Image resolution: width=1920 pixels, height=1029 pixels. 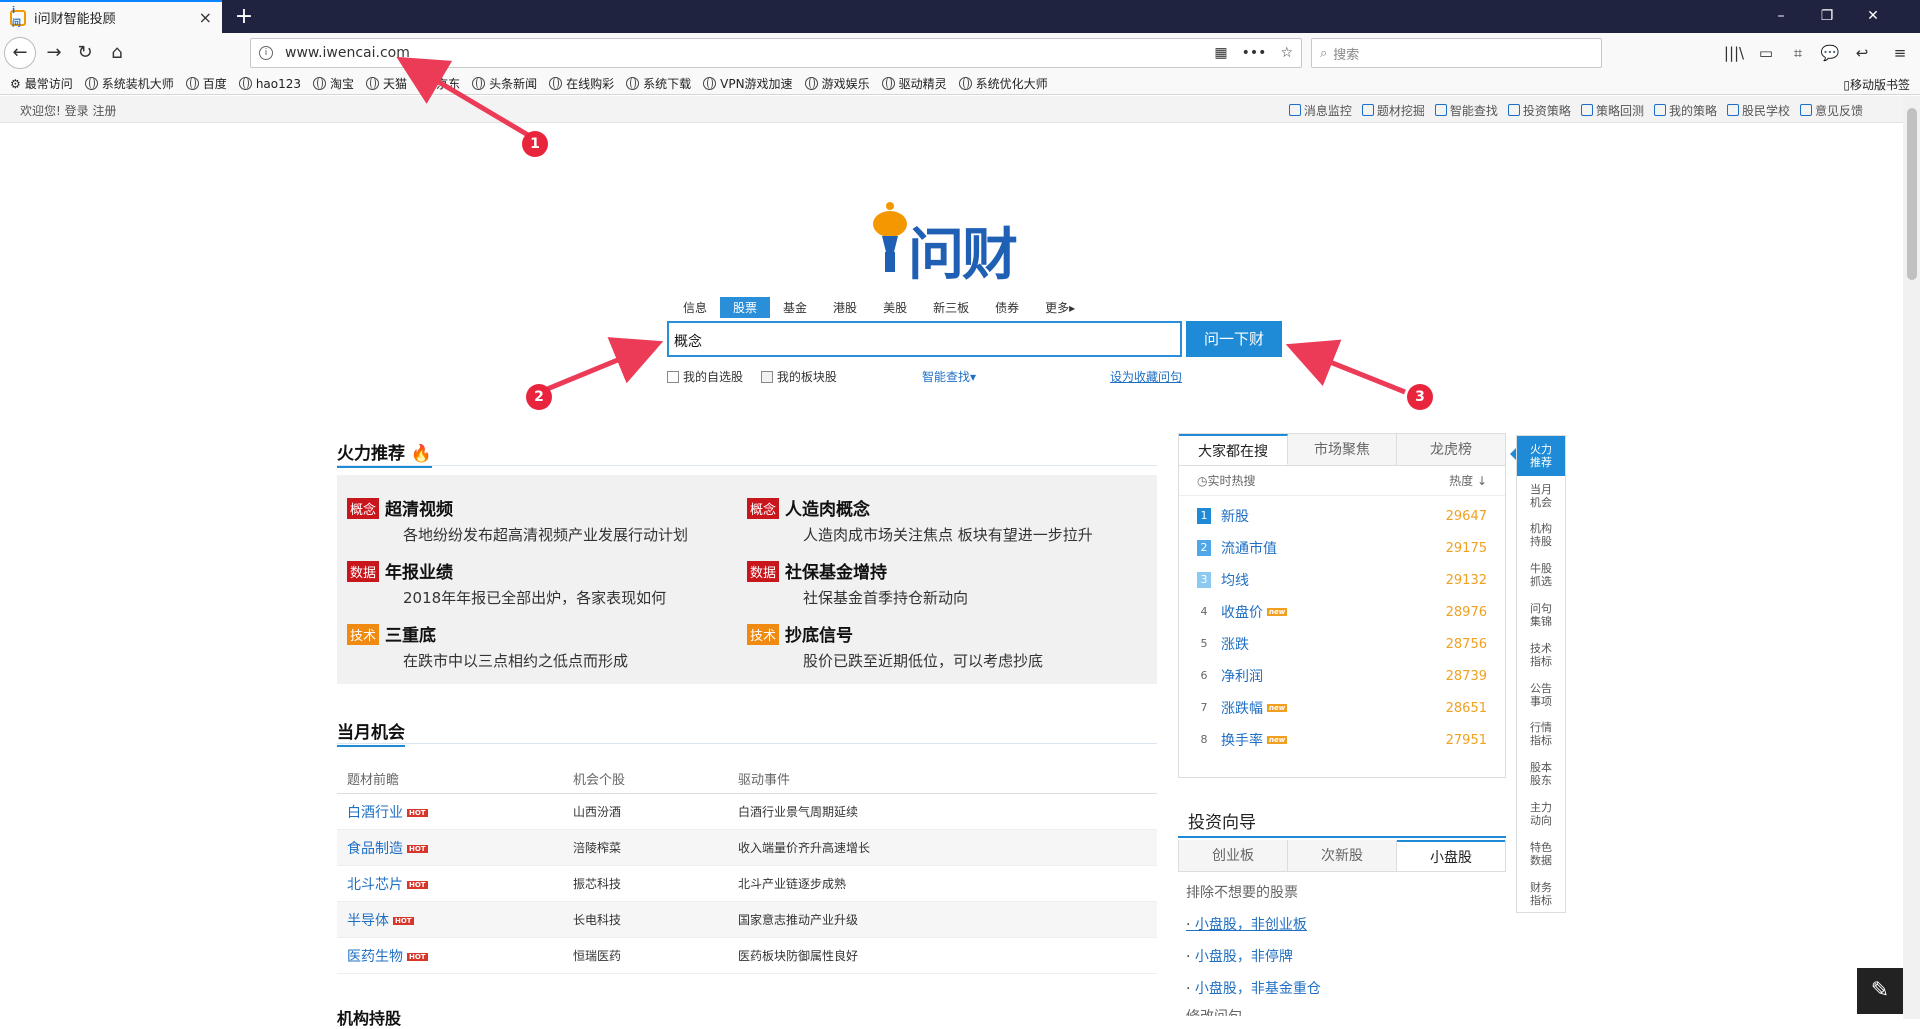 I want to click on tab-dragon-tiger: 龙虎榜, so click(x=1451, y=449).